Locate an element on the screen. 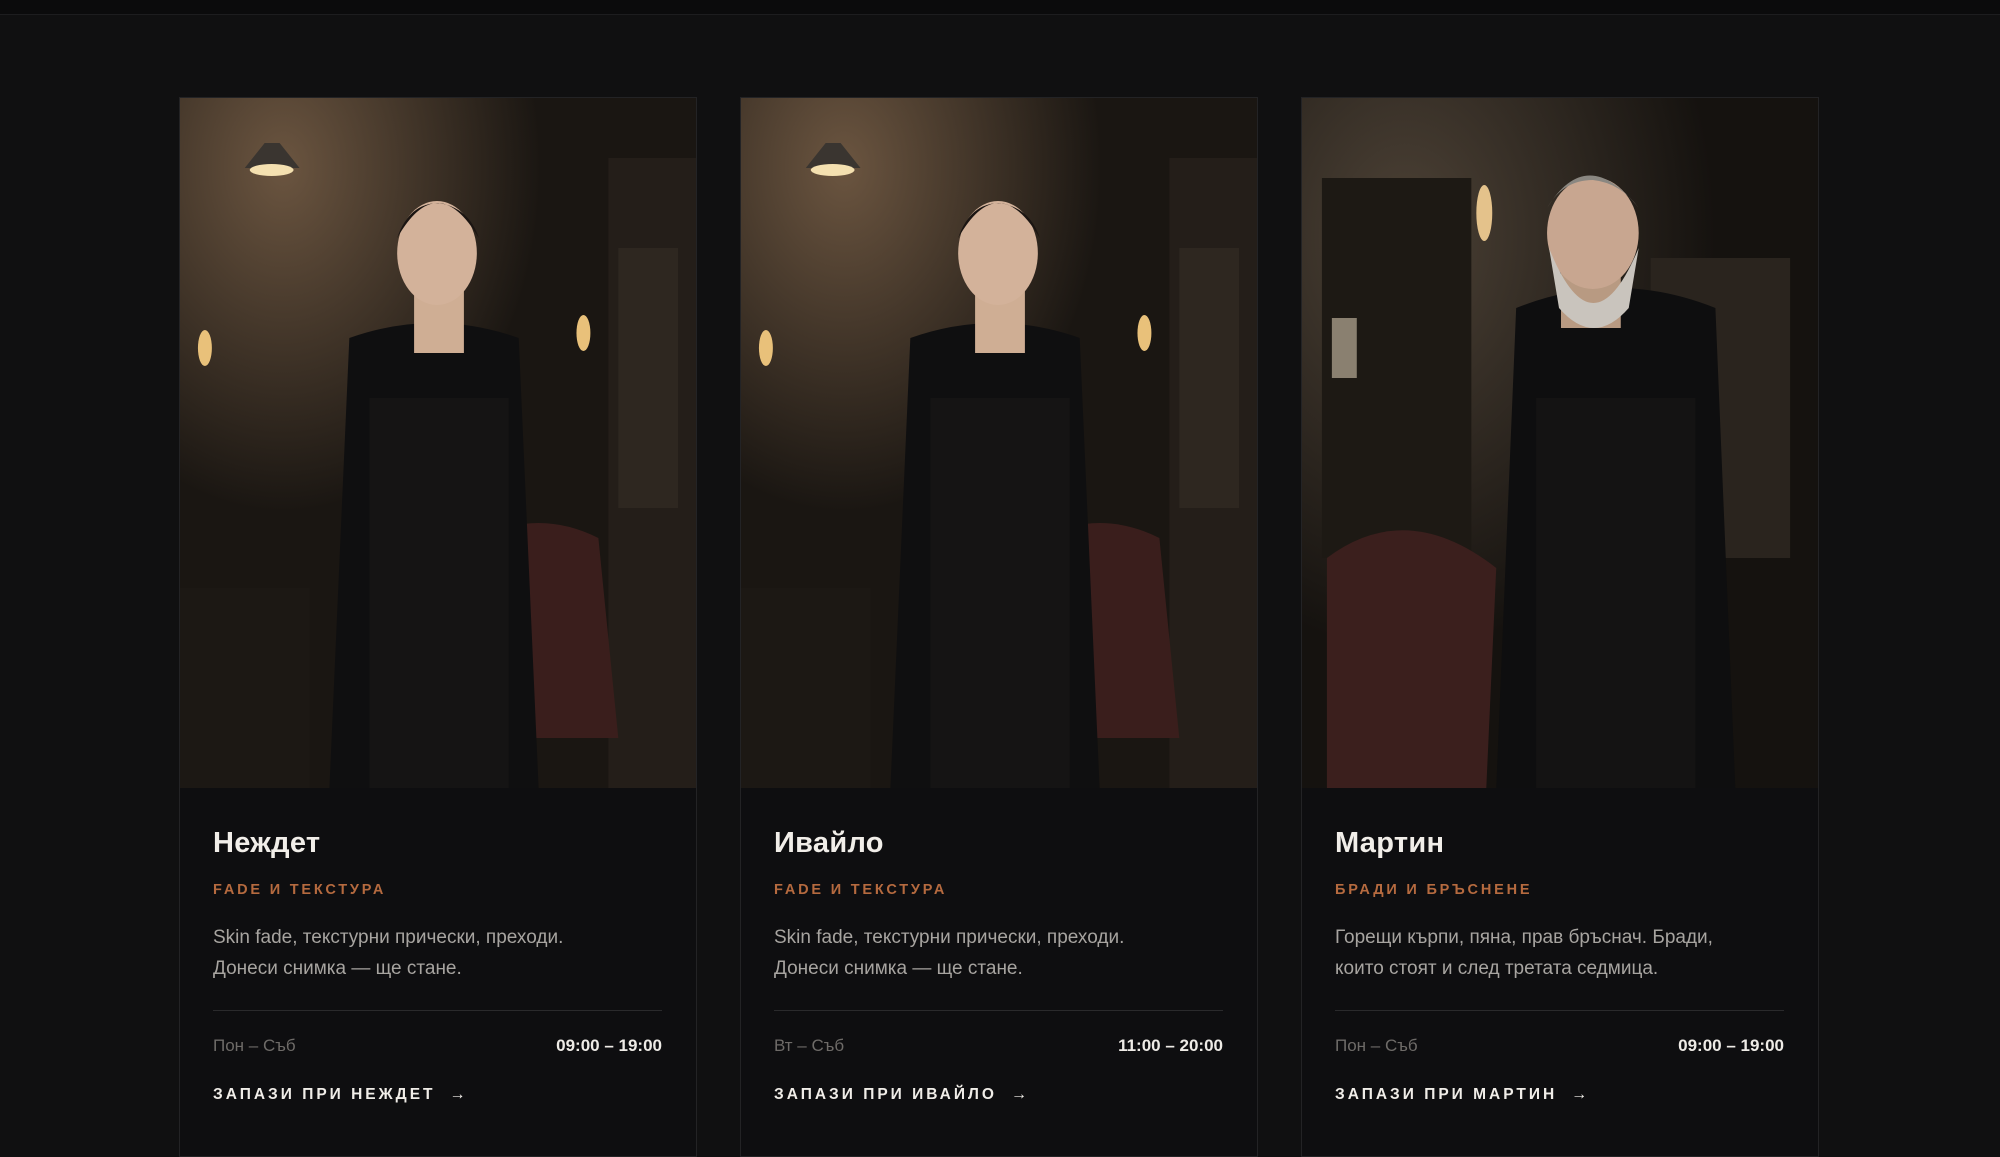 Image resolution: width=2000 pixels, height=1157 pixels. book-nezhdet-button: ЗАПАЗИ ПРИ НЕЖДЕТ → is located at coordinates (339, 1095).